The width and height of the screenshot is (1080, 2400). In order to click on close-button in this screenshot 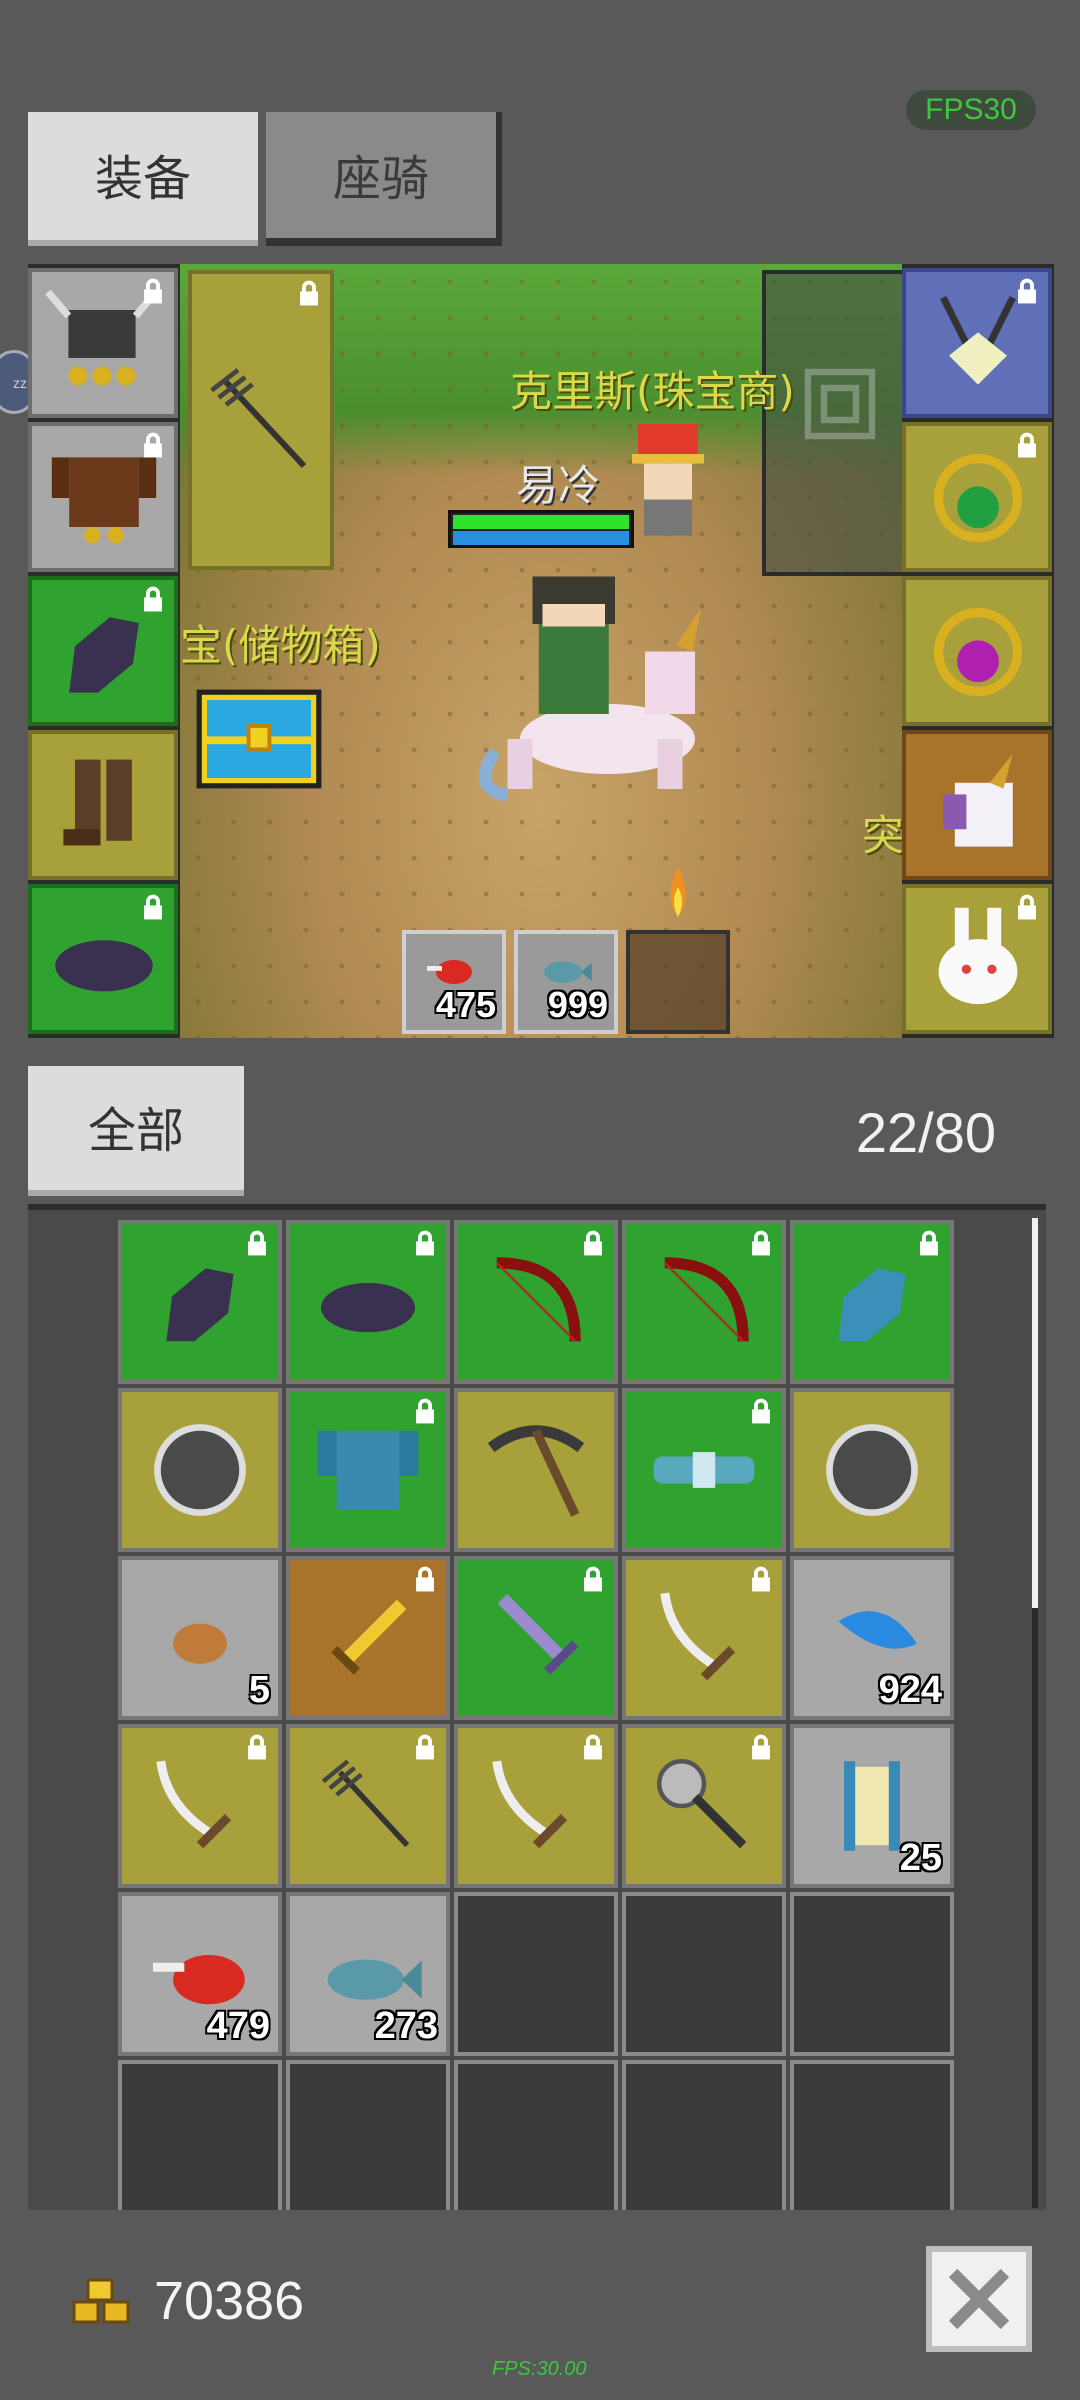, I will do `click(979, 2299)`.